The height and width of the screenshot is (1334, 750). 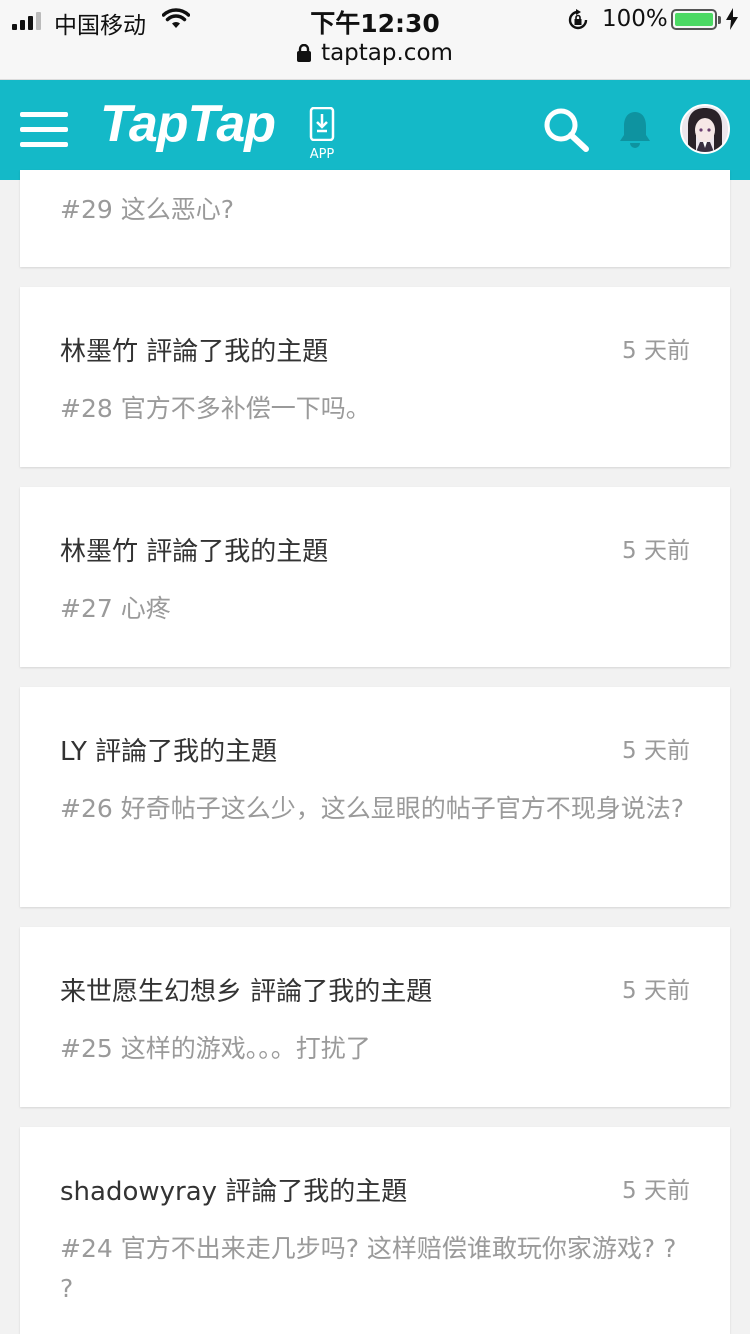 I want to click on notification-card: #29 这么恶心?, so click(x=375, y=218).